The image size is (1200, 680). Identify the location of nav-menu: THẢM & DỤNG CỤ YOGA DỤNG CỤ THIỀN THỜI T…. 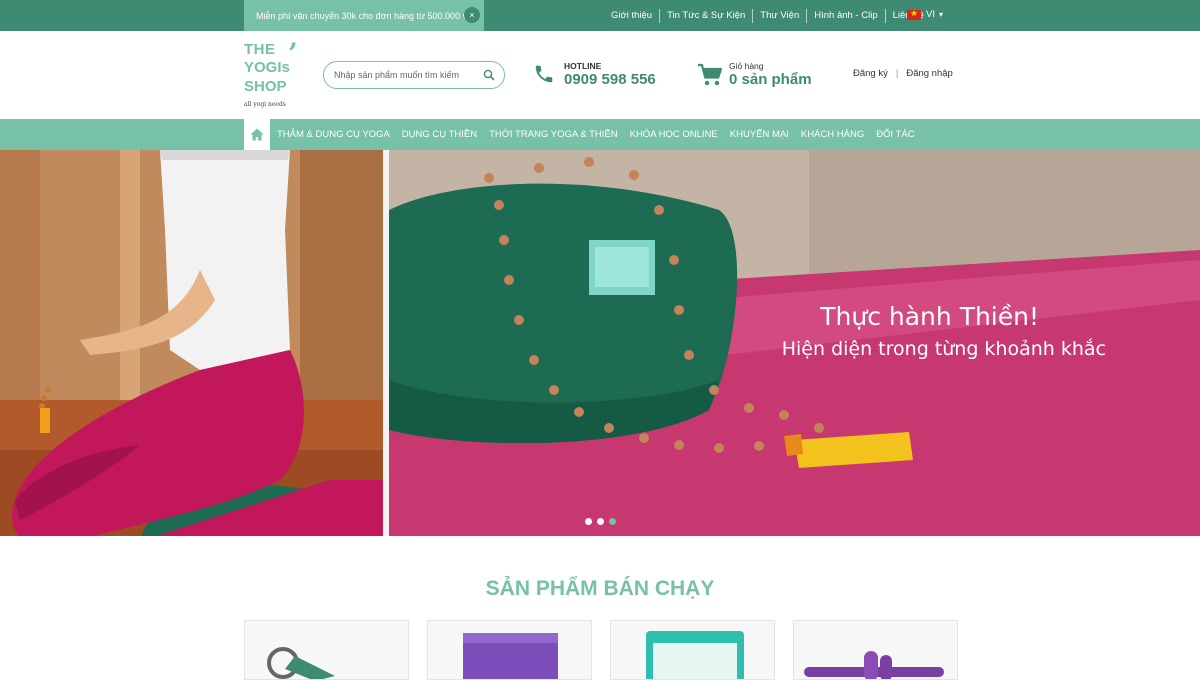
(602, 134).